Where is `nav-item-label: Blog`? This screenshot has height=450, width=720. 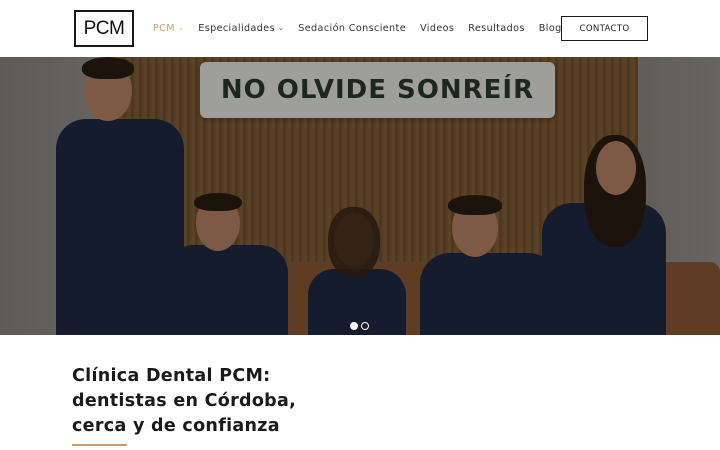 nav-item-label: Blog is located at coordinates (550, 28).